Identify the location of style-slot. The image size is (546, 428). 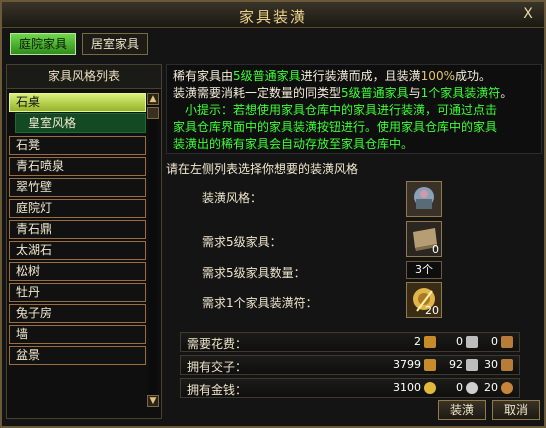
(424, 199).